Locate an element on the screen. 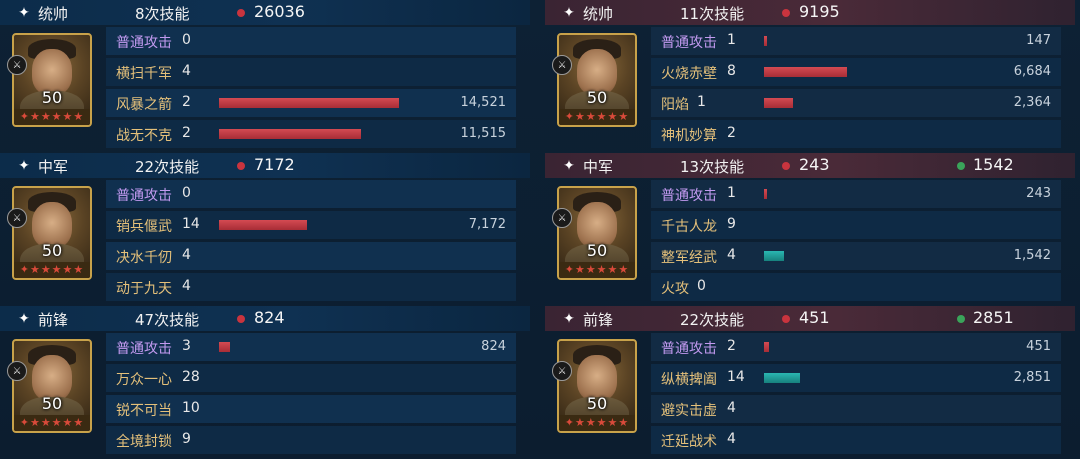  skill-name: 动于九天 is located at coordinates (144, 288).